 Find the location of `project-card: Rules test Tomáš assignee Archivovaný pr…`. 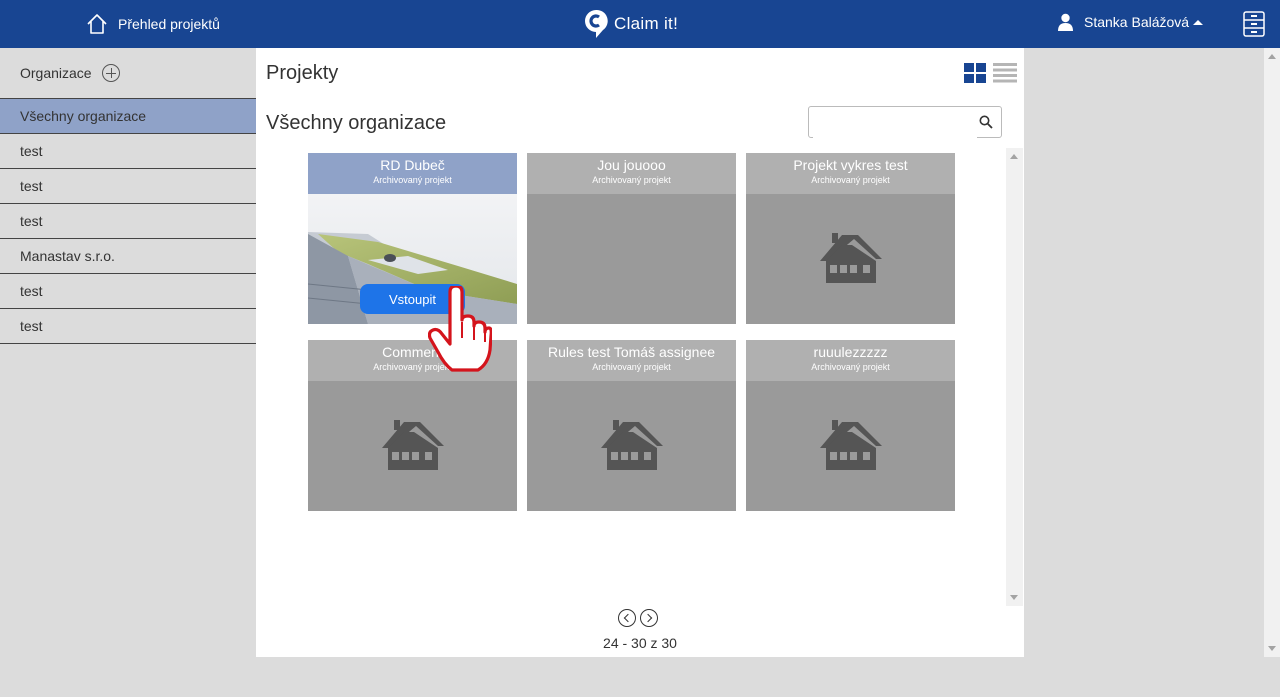

project-card: Rules test Tomáš assignee Archivovaný pr… is located at coordinates (631, 425).